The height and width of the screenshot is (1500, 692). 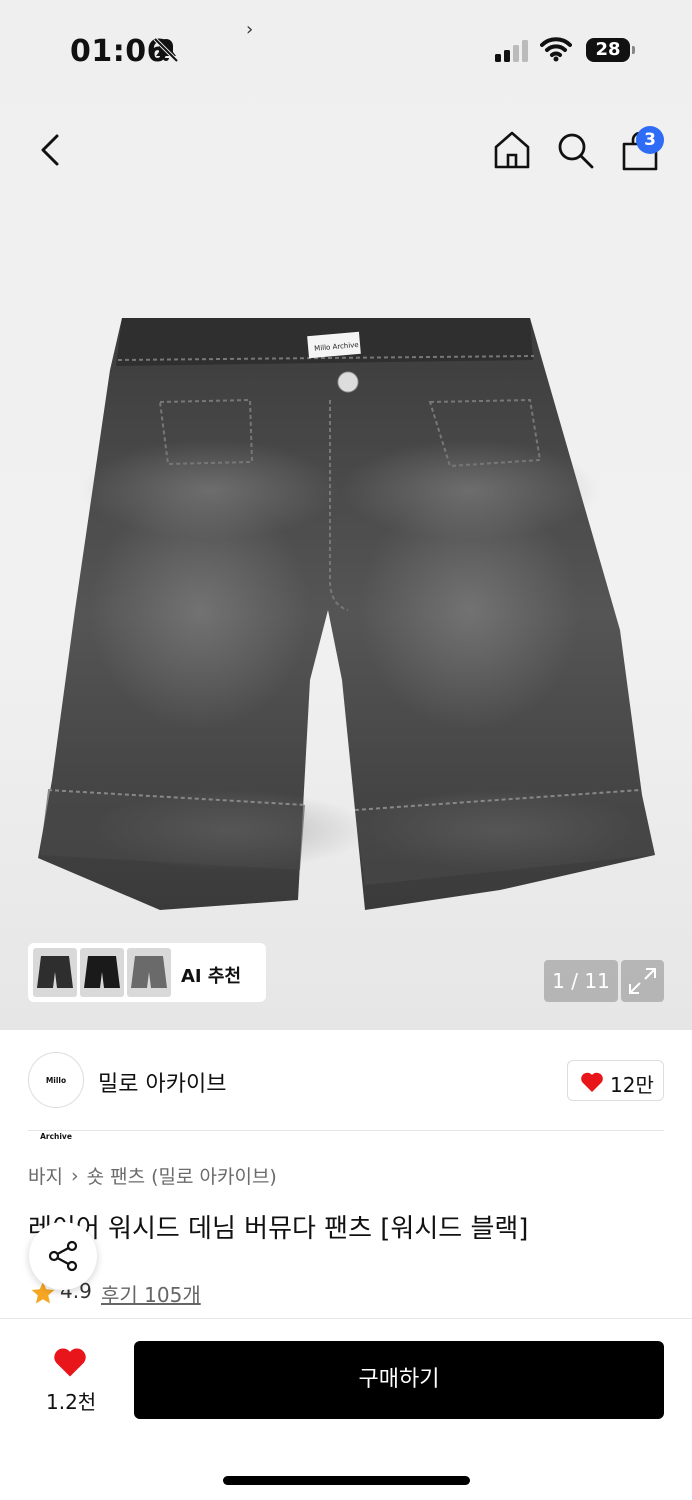 I want to click on share-icon, so click(x=63, y=1256).